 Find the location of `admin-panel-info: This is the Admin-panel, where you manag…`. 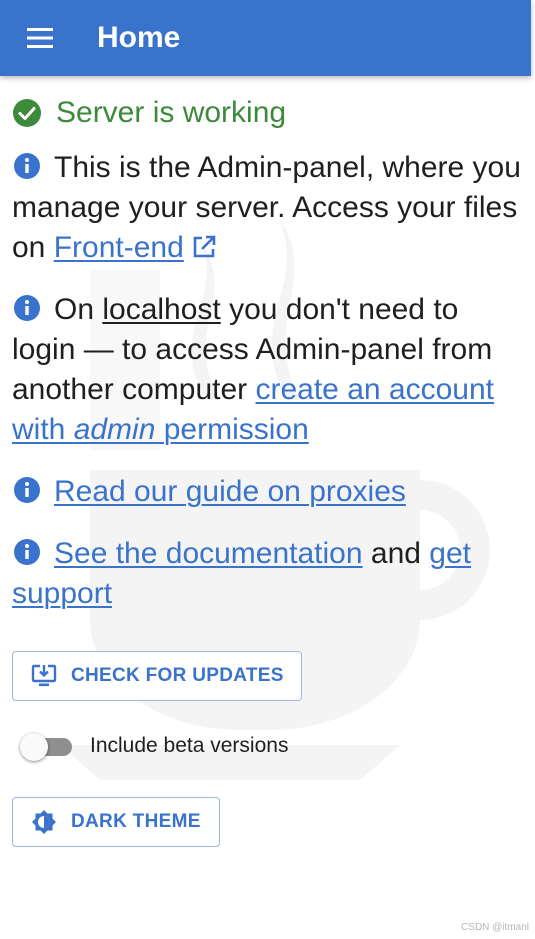

admin-panel-info: This is the Admin-panel, where you manag… is located at coordinates (268, 208).